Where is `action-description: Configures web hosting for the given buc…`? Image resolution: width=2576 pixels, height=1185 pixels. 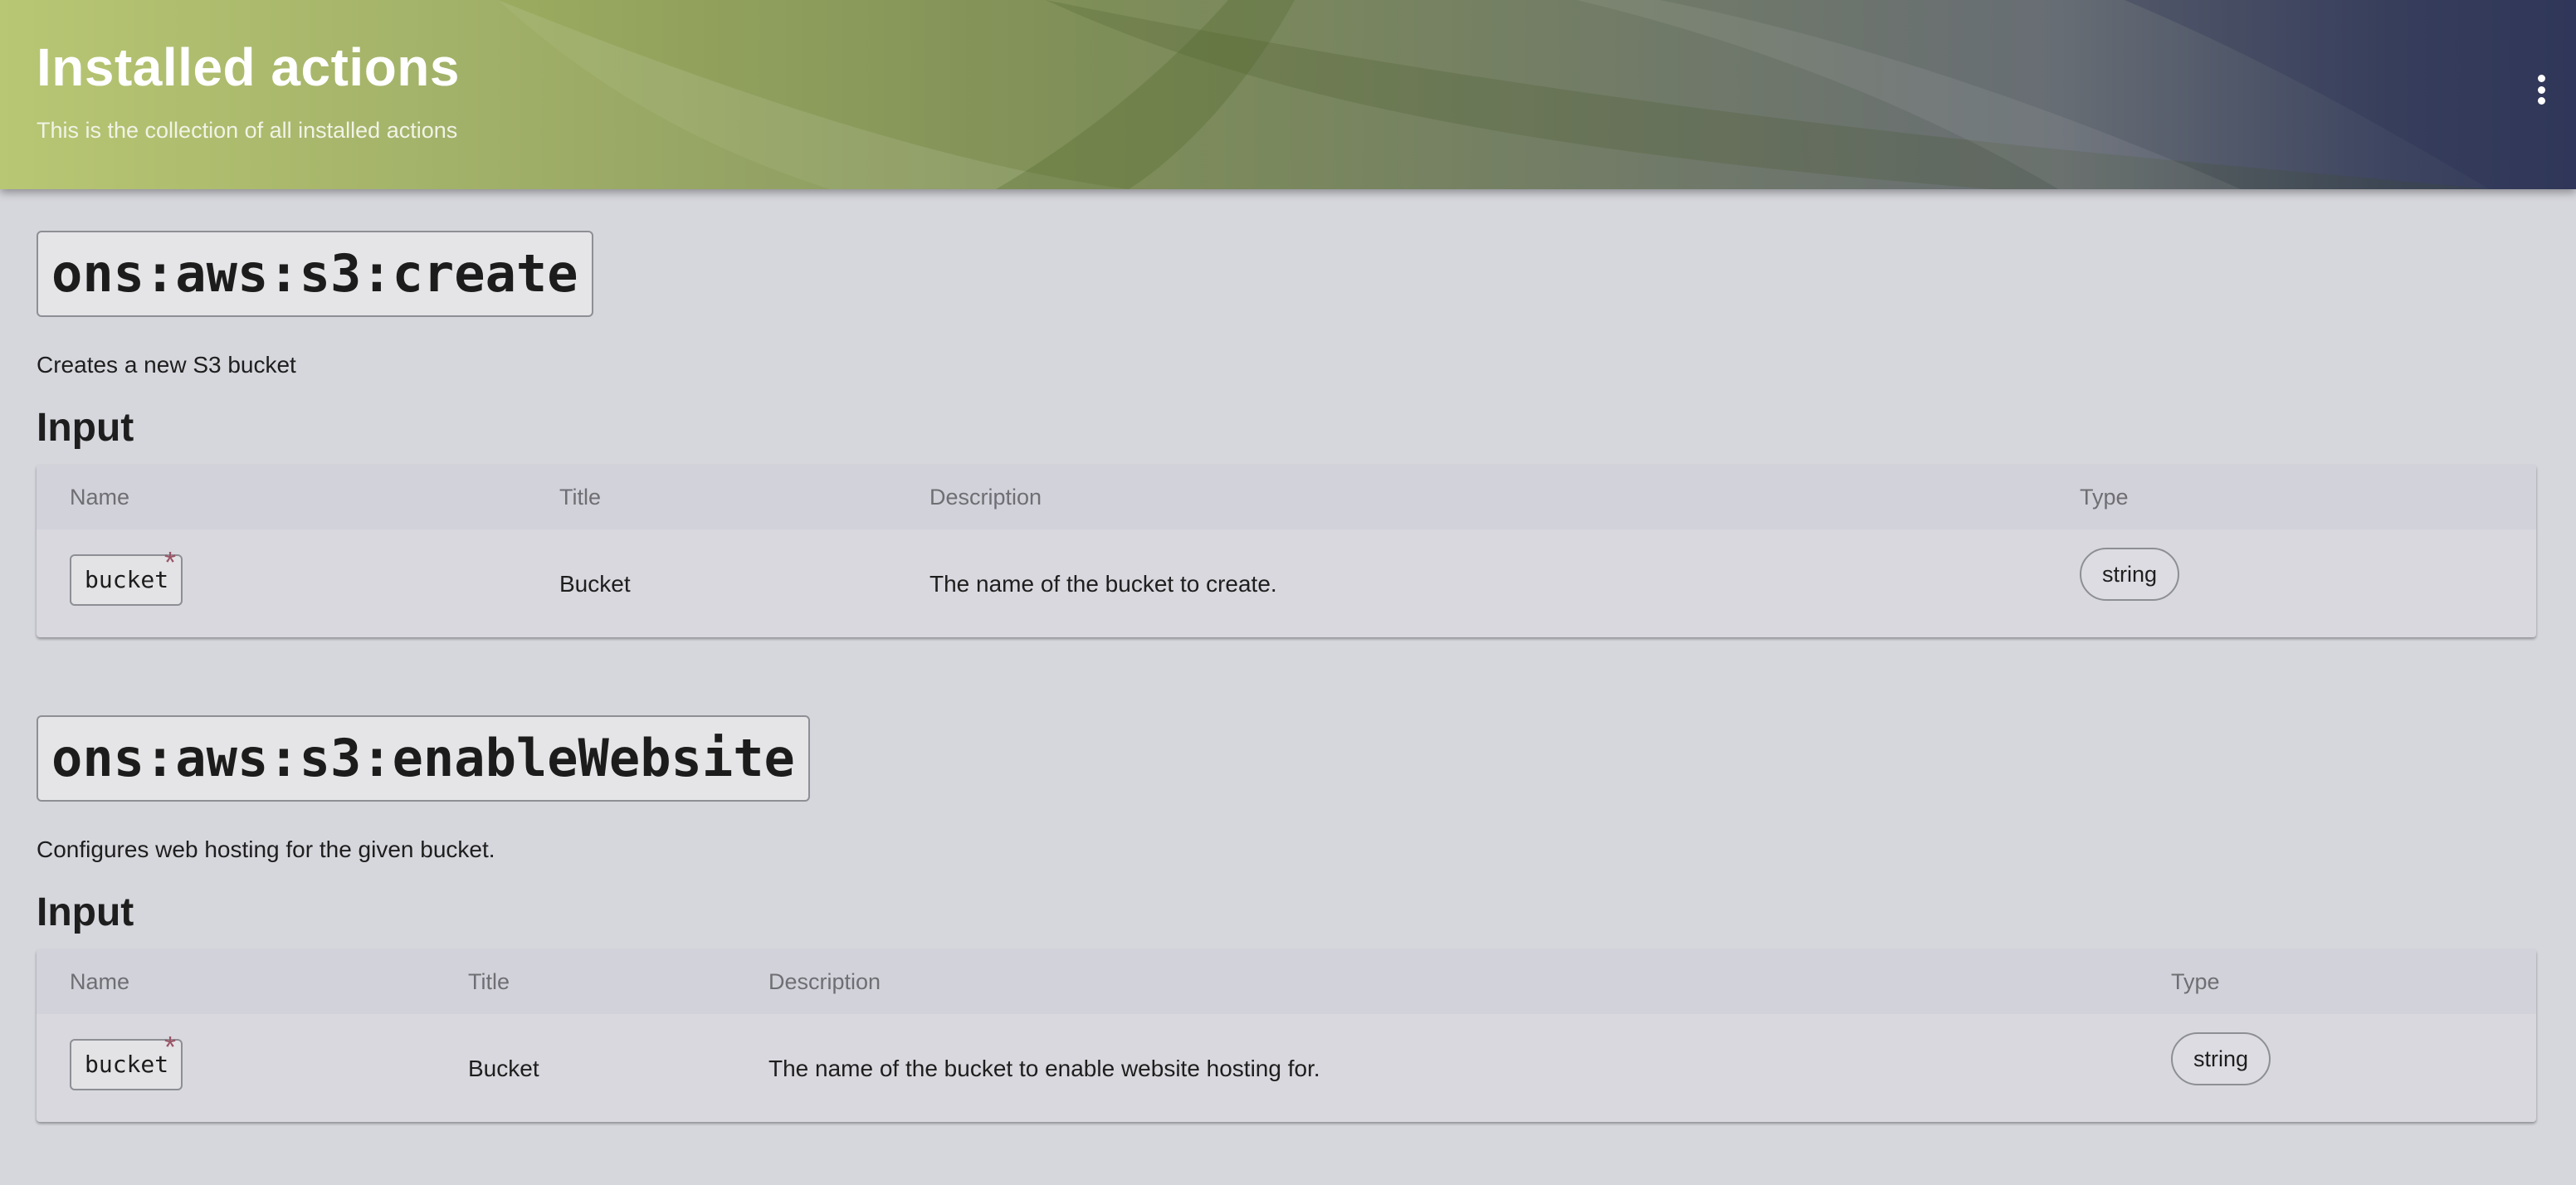 action-description: Configures web hosting for the given buc… is located at coordinates (266, 849).